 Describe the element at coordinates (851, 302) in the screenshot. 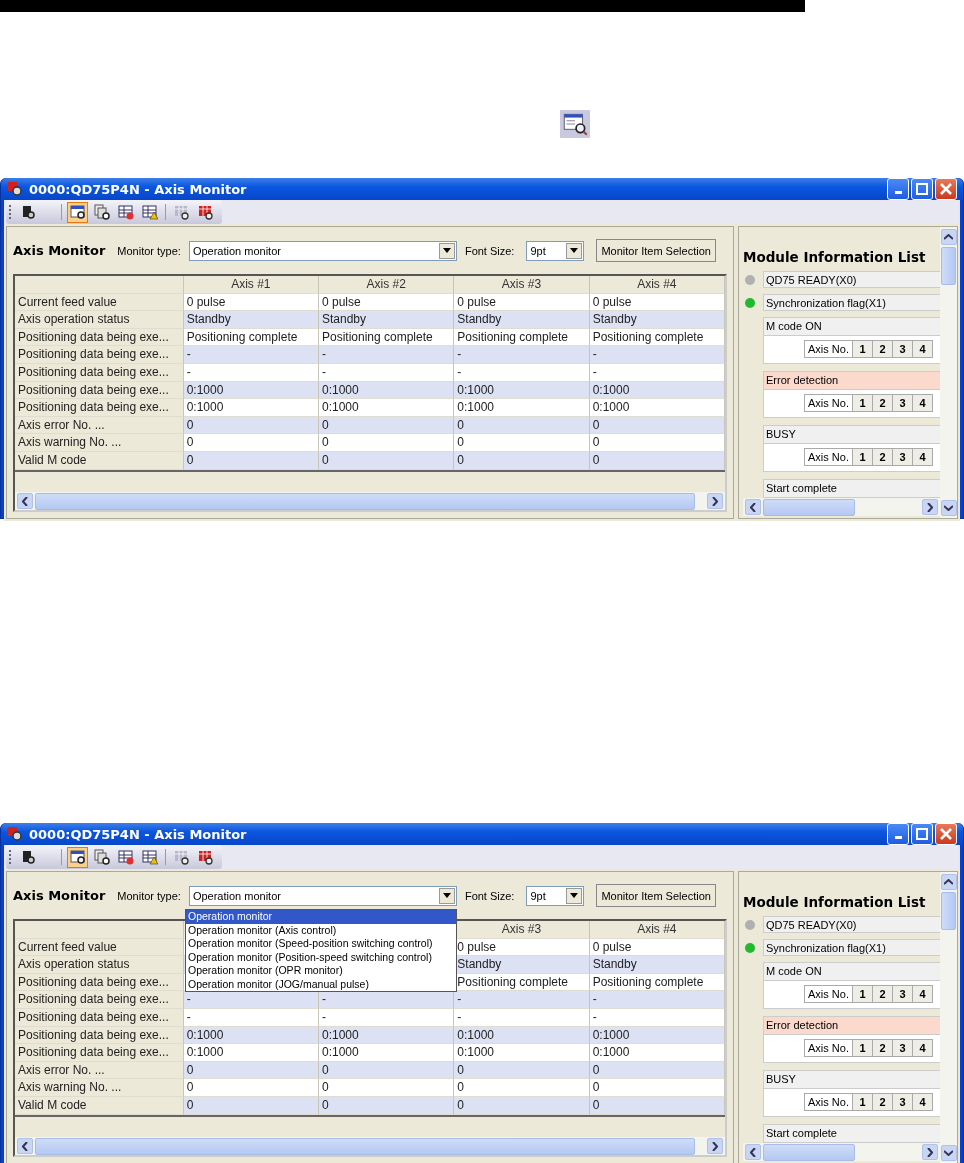

I see `flag-label: Synchronization flag(X1)` at that location.